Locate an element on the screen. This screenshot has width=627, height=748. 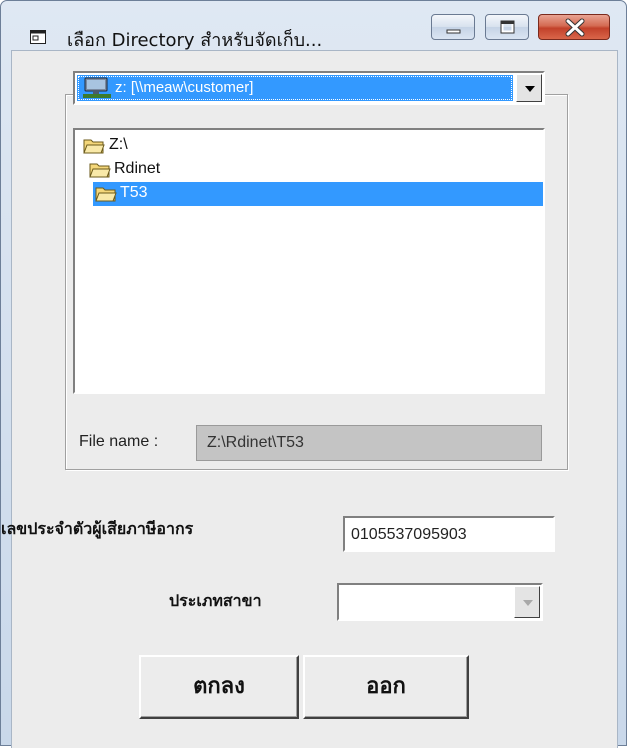
maximize-button is located at coordinates (507, 27).